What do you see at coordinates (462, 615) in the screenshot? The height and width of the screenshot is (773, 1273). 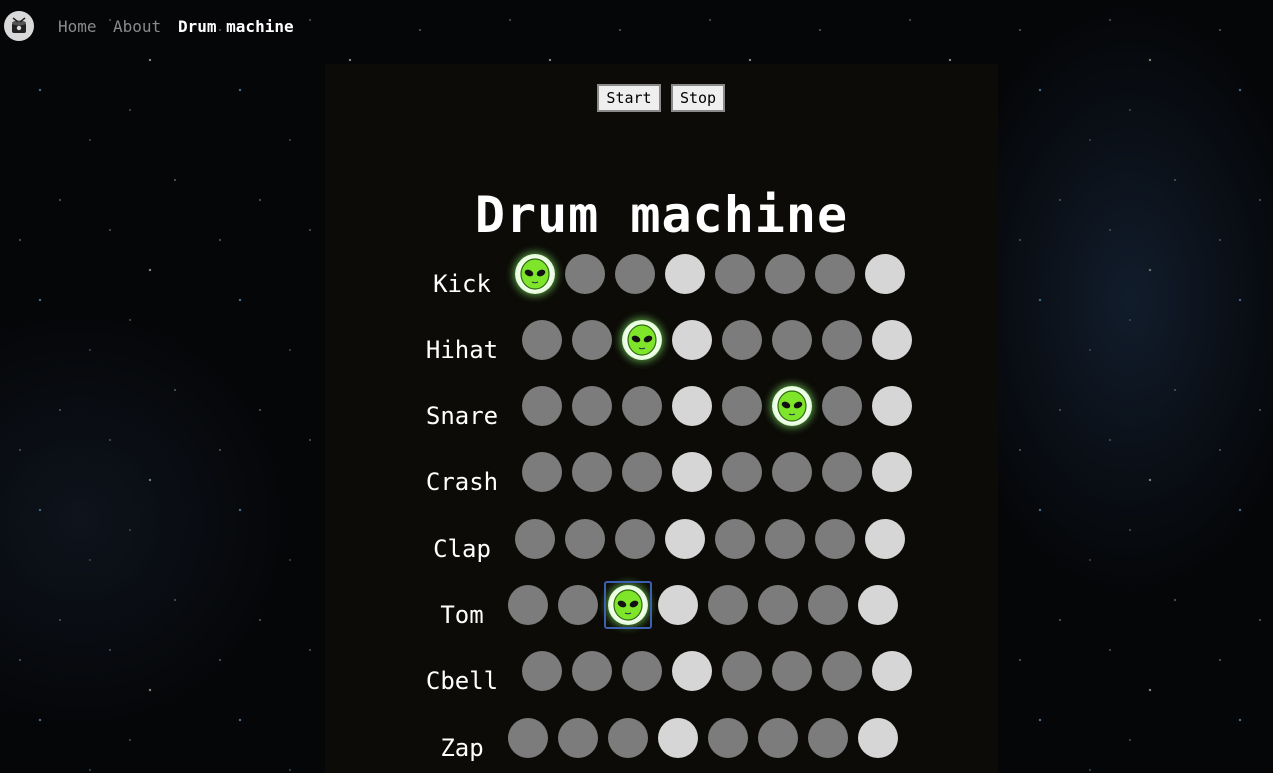 I see `row-label-tom: Tom` at bounding box center [462, 615].